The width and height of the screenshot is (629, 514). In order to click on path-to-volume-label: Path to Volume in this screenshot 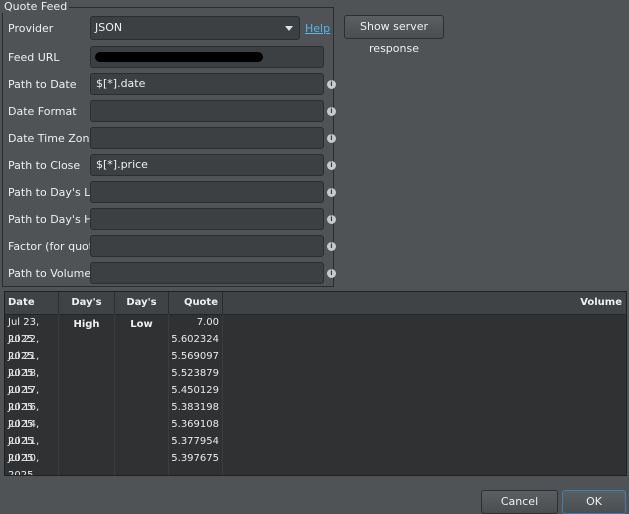, I will do `click(50, 273)`.